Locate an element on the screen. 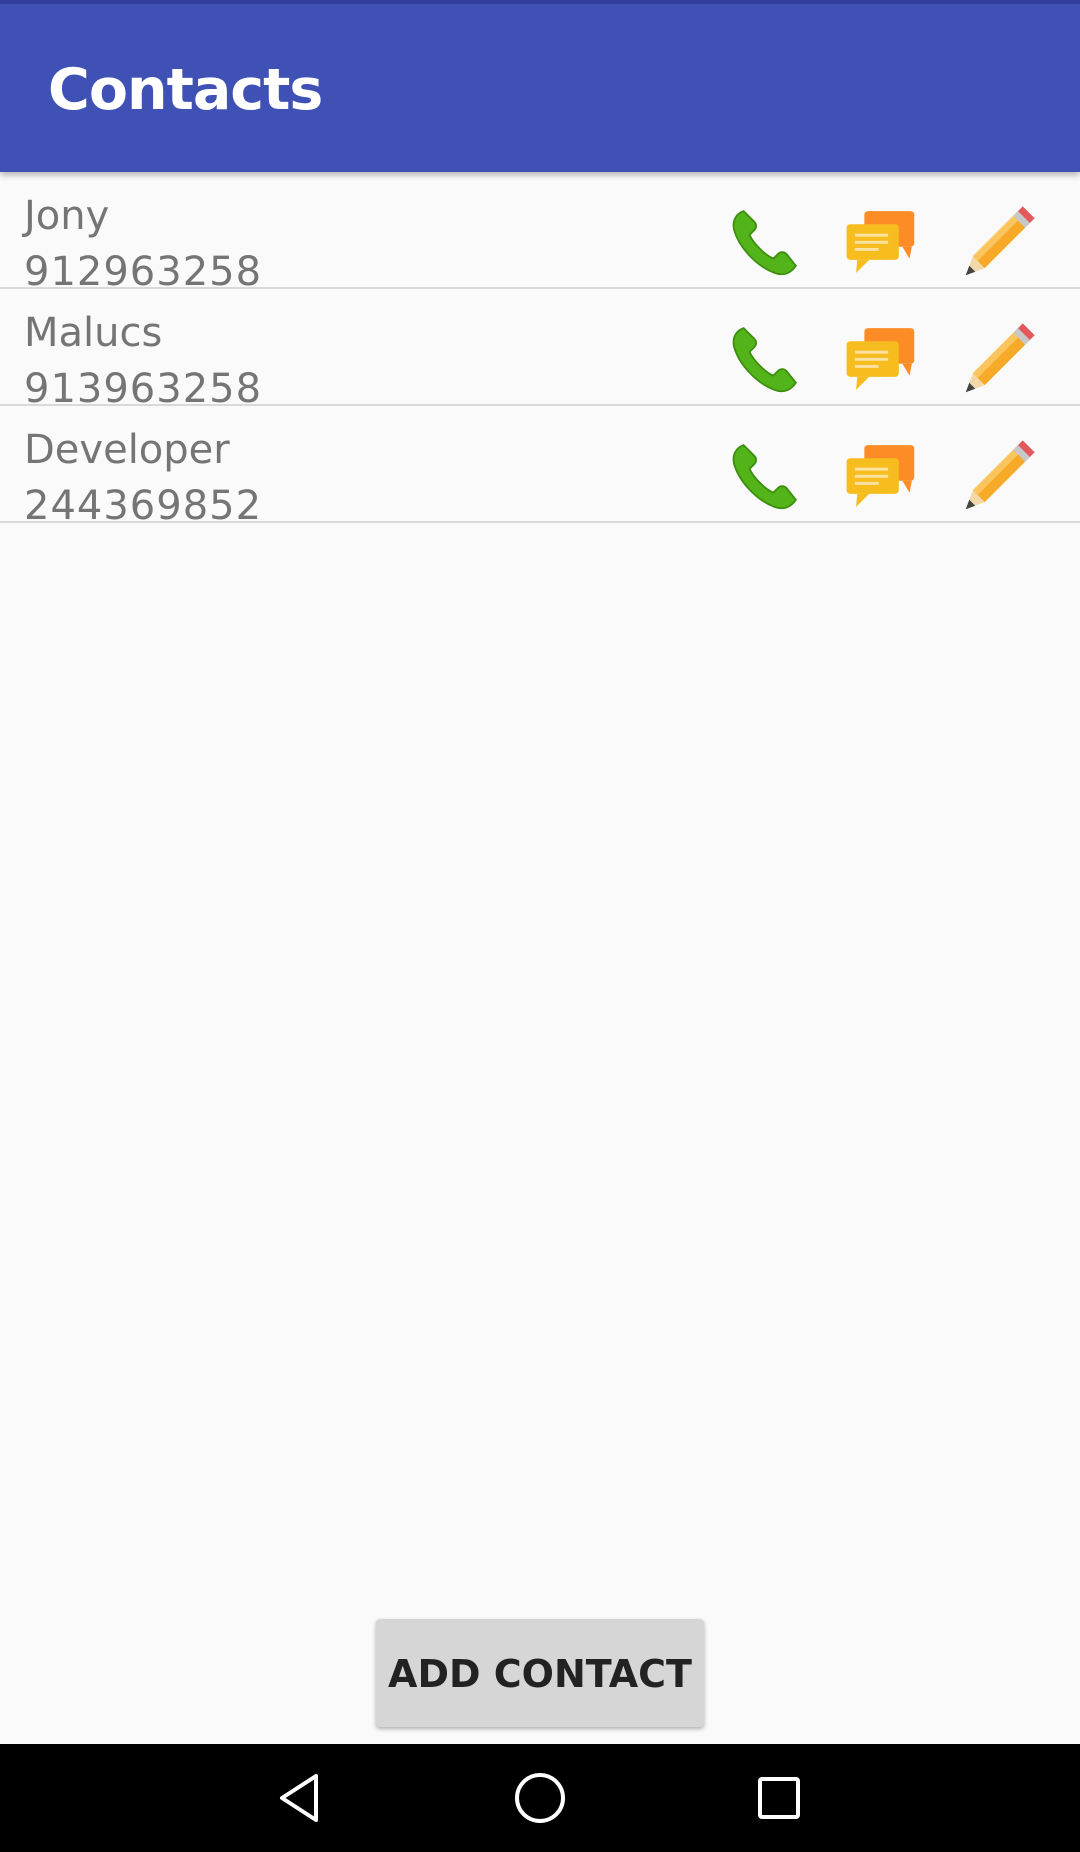 This screenshot has height=1852, width=1080. home-circle-icon is located at coordinates (540, 1798).